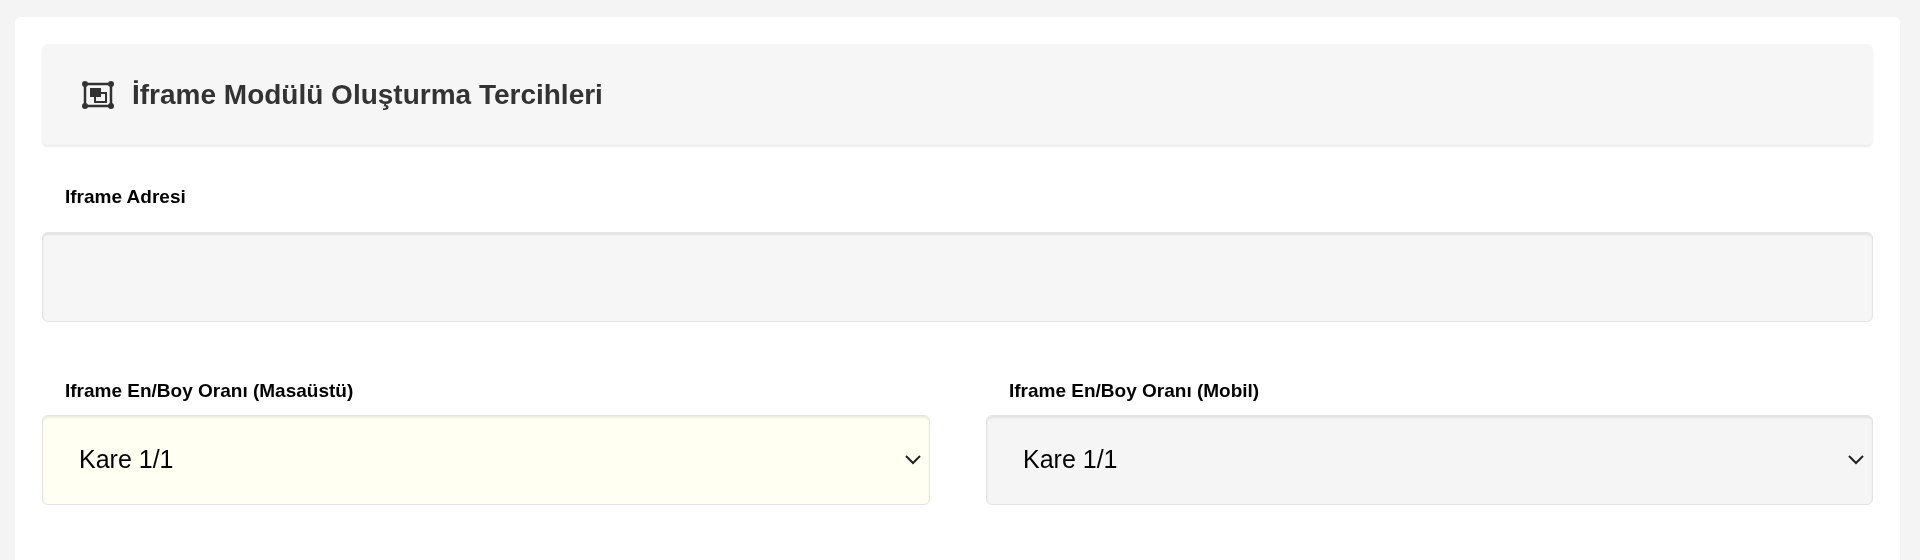 Image resolution: width=1920 pixels, height=560 pixels. I want to click on frame-icon, so click(98, 94).